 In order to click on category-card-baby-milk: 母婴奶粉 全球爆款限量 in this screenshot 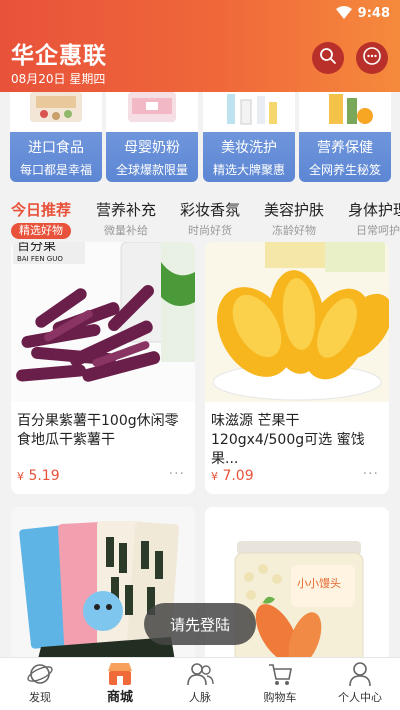, I will do `click(152, 137)`.